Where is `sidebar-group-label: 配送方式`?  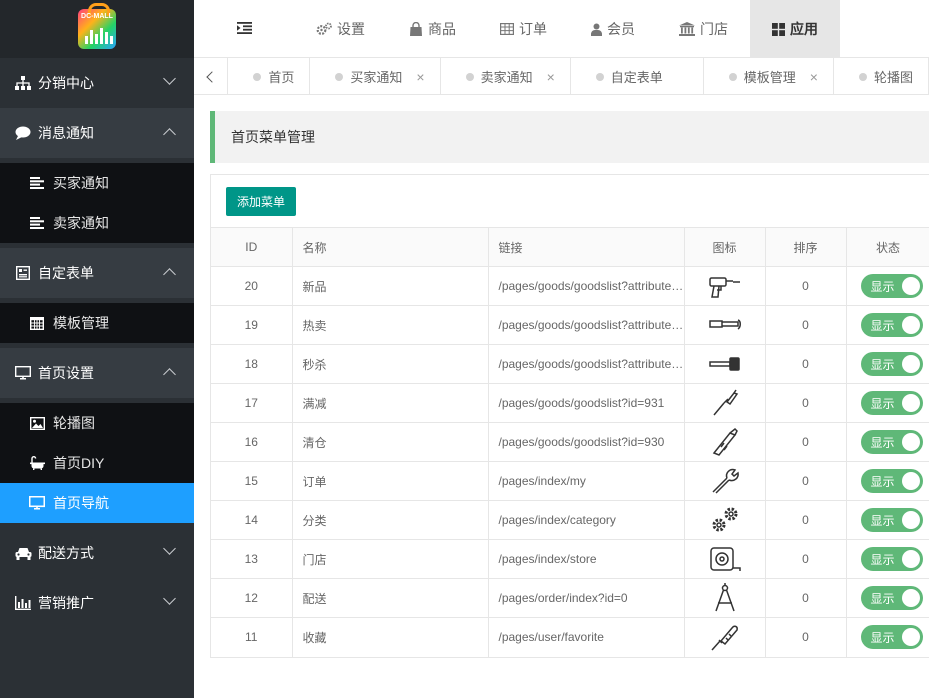 sidebar-group-label: 配送方式 is located at coordinates (66, 553).